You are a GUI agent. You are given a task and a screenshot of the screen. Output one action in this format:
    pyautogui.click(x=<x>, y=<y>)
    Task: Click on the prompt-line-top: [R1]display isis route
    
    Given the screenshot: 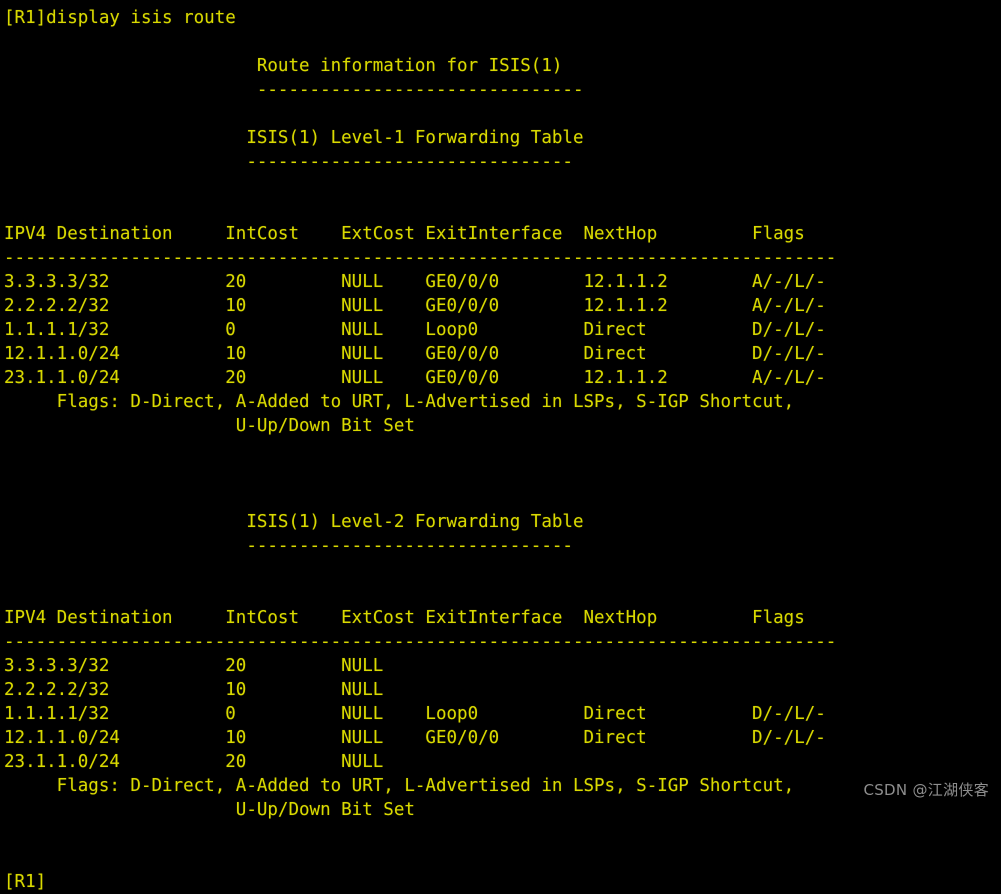 What is the action you would take?
    pyautogui.click(x=120, y=18)
    